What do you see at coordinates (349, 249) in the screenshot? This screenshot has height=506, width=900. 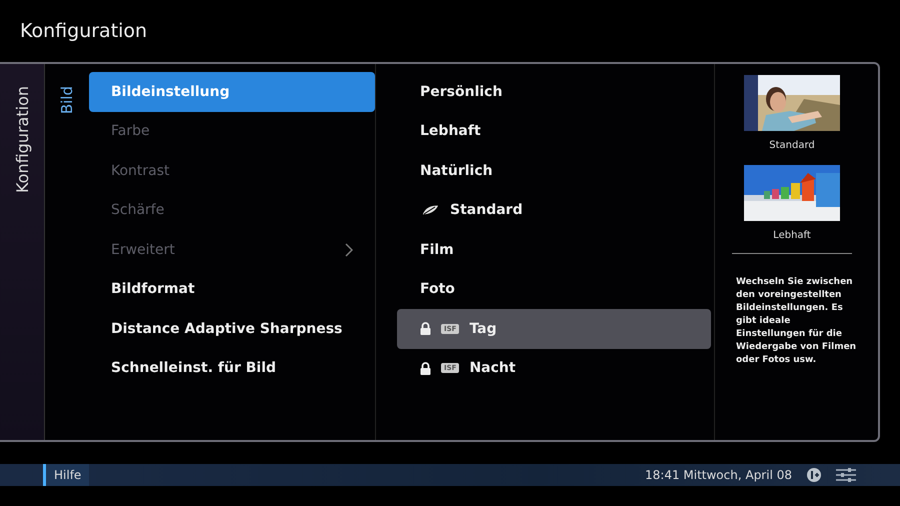 I see `chevron-icon` at bounding box center [349, 249].